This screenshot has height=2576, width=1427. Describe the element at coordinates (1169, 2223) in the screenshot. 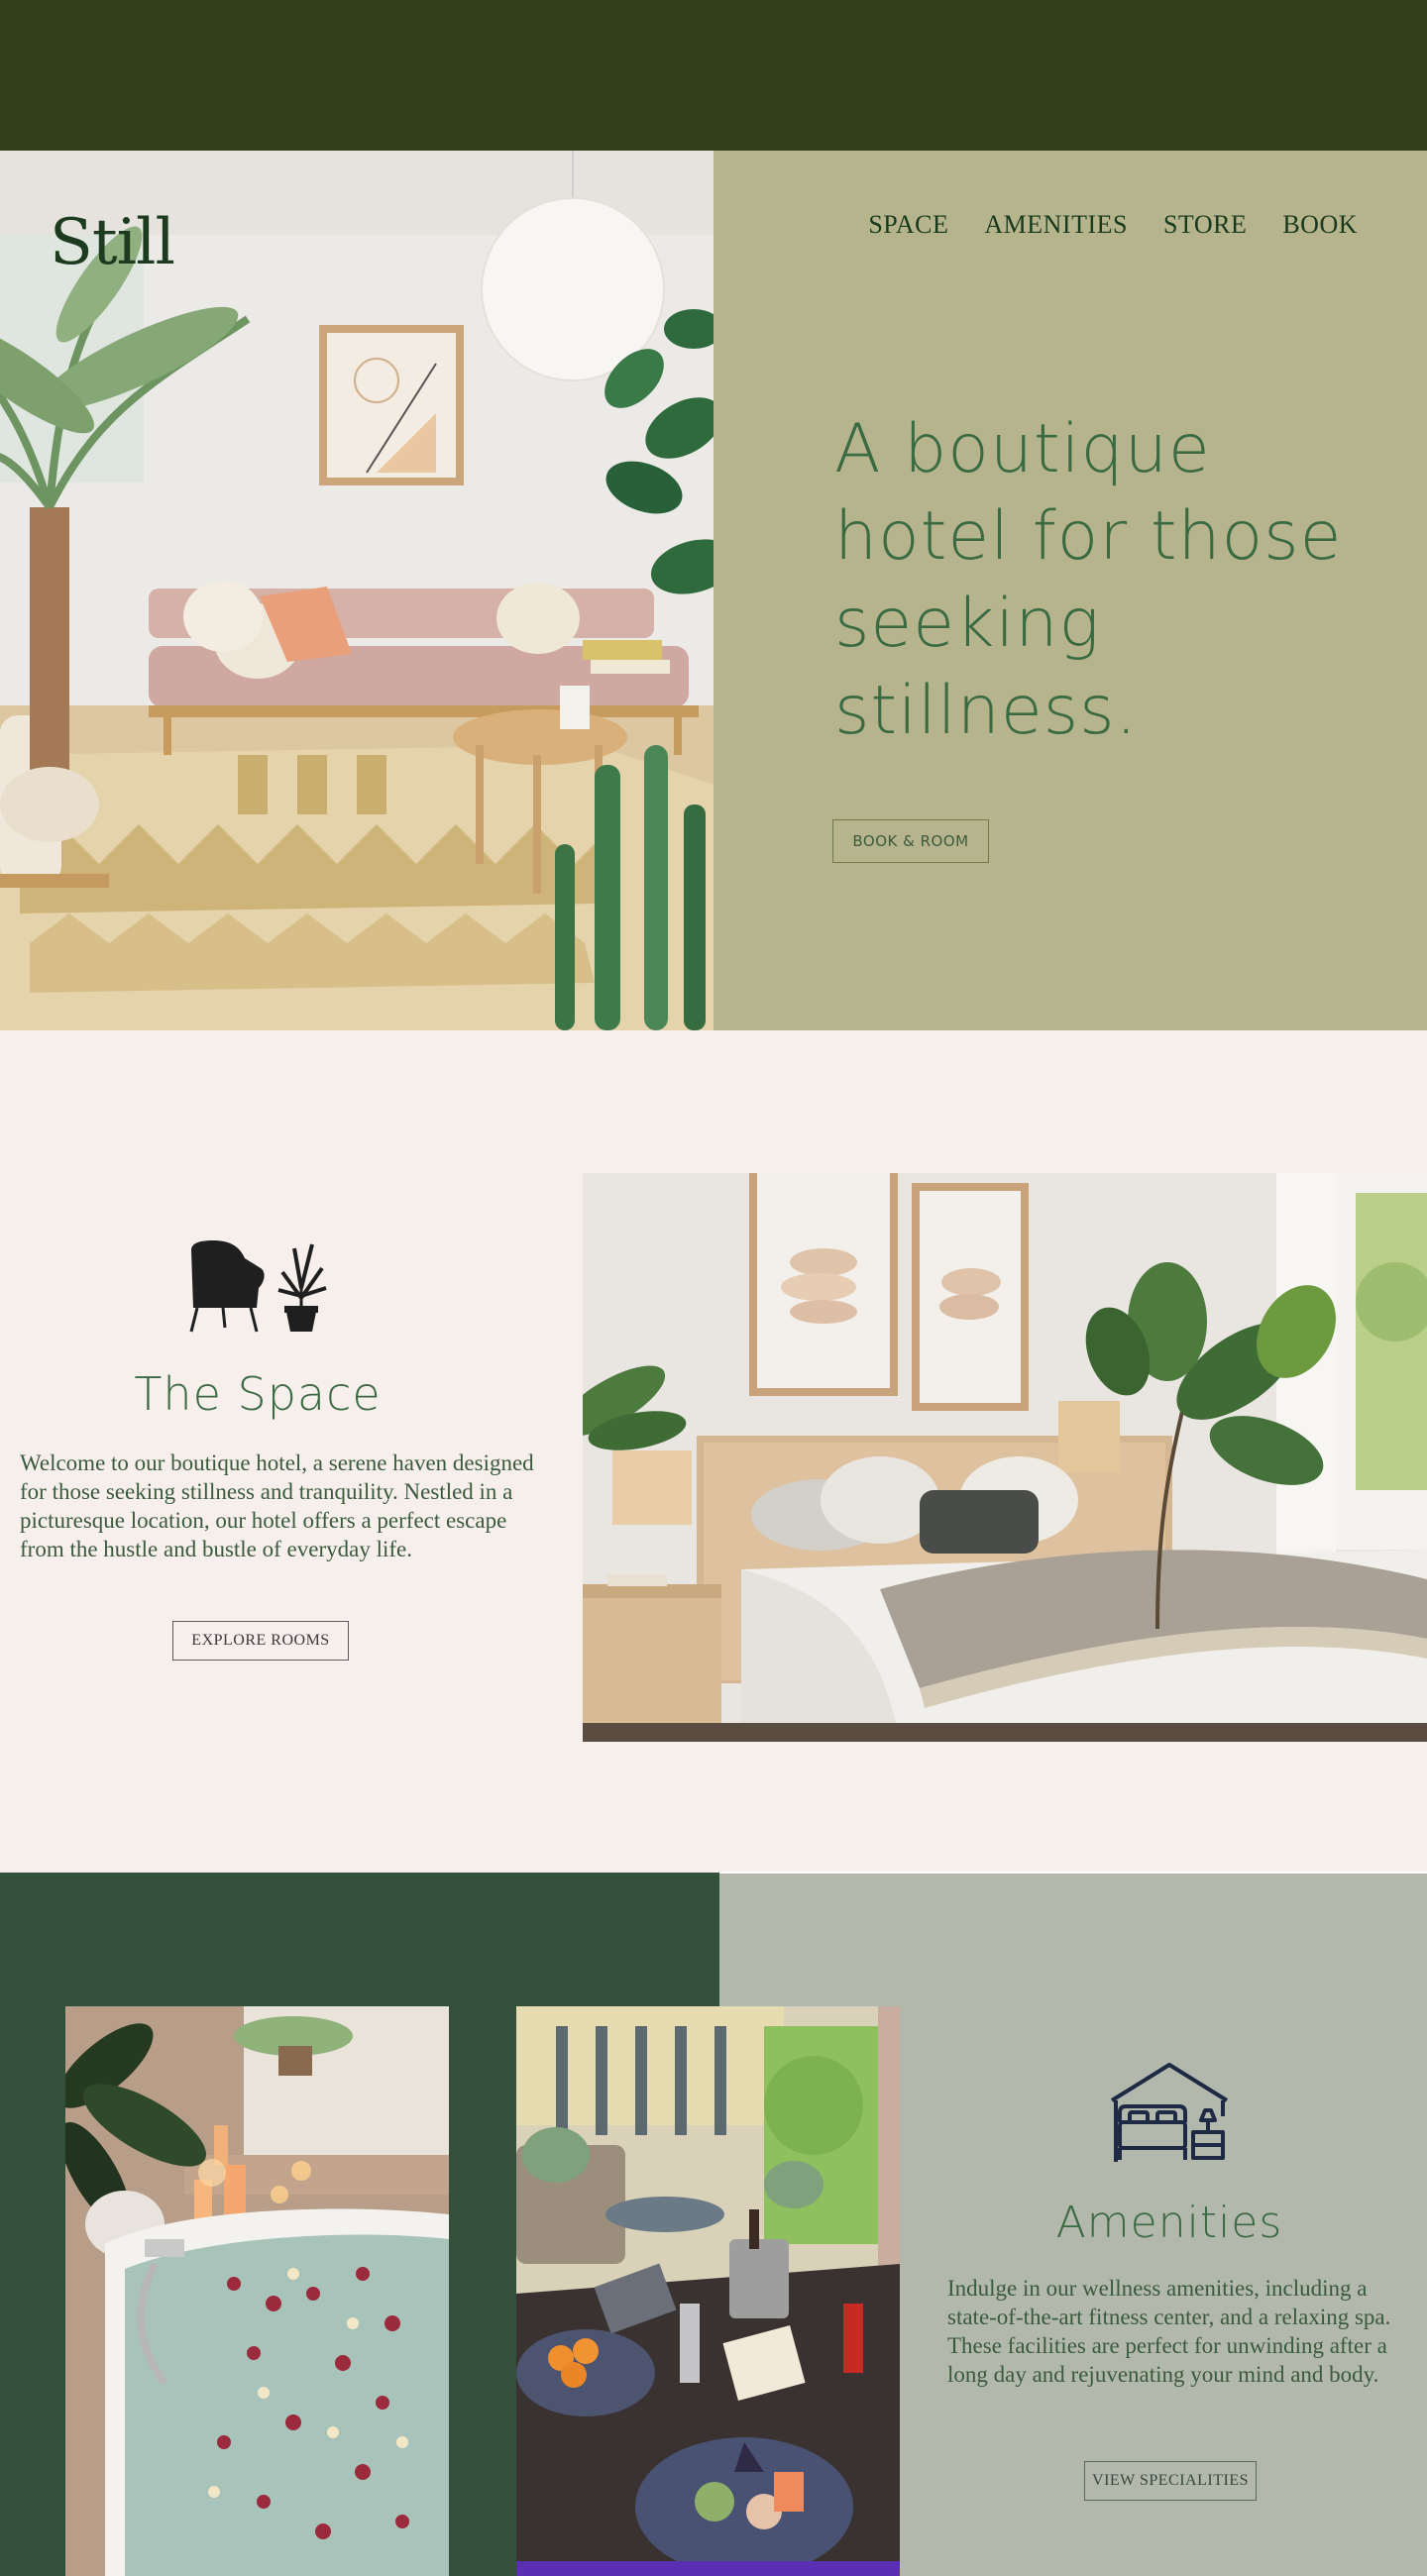

I see `amenities-title: Amenities` at that location.